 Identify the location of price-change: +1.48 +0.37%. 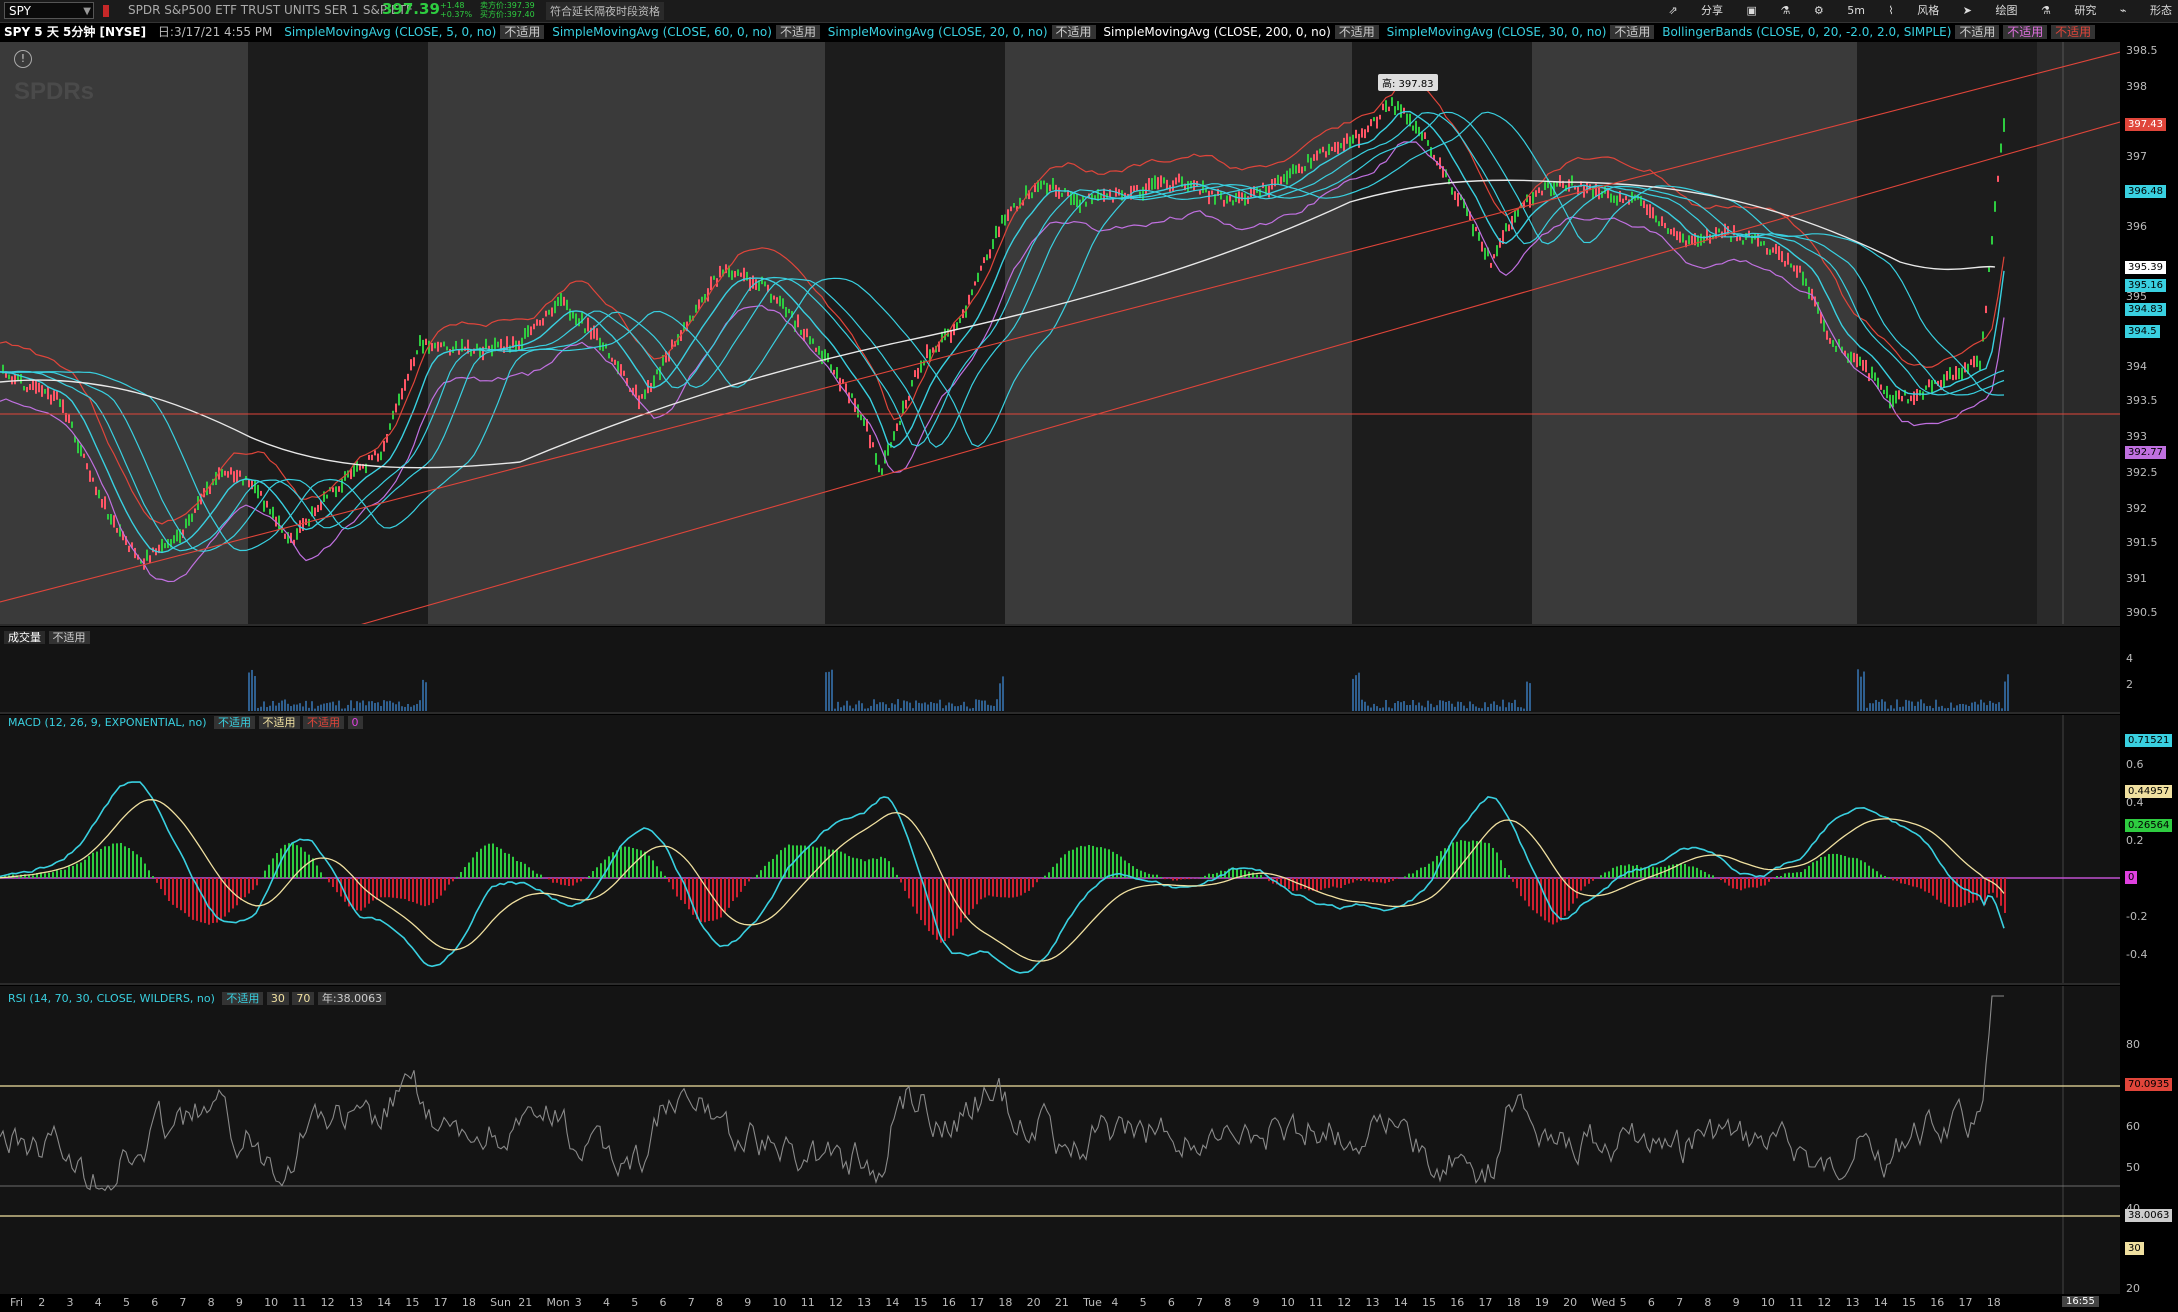
(456, 10).